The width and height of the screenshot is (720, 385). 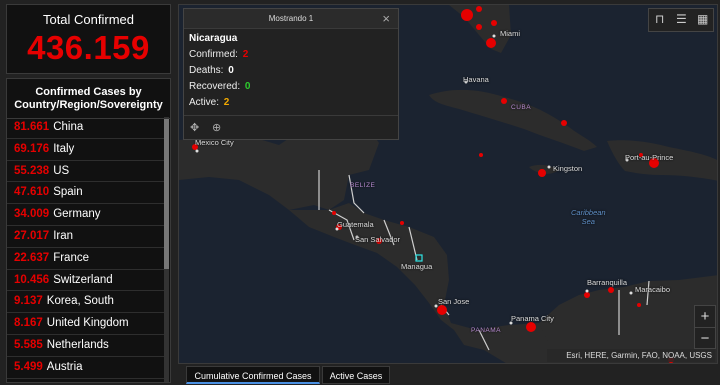 I want to click on qr-icon: ▦, so click(x=702, y=19).